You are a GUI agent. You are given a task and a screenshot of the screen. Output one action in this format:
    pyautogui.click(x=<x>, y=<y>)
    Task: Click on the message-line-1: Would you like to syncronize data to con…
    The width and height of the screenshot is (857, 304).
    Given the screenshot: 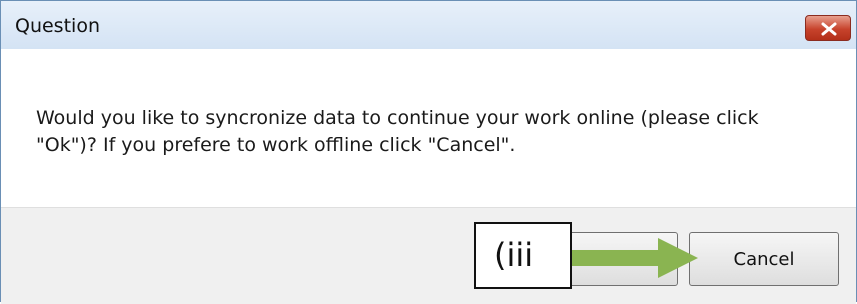 What is the action you would take?
    pyautogui.click(x=397, y=118)
    